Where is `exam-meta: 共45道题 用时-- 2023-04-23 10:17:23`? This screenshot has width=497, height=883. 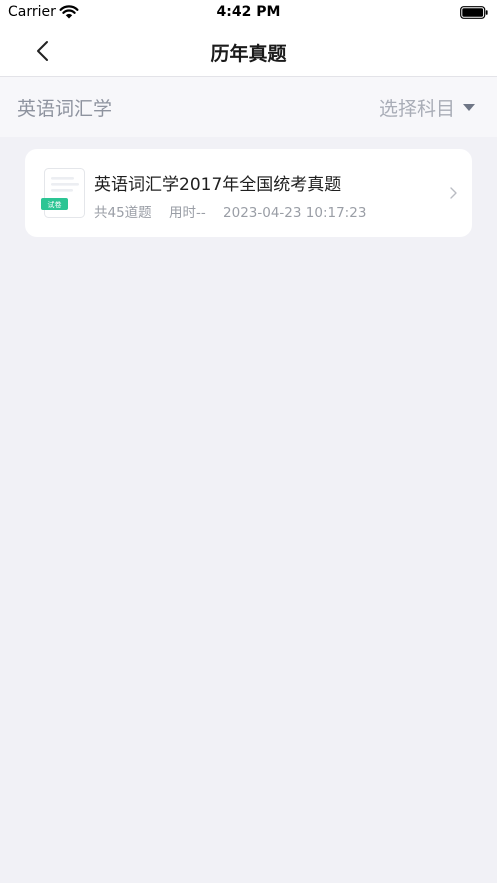 exam-meta: 共45道题 用时-- 2023-04-23 10:17:23 is located at coordinates (236, 211).